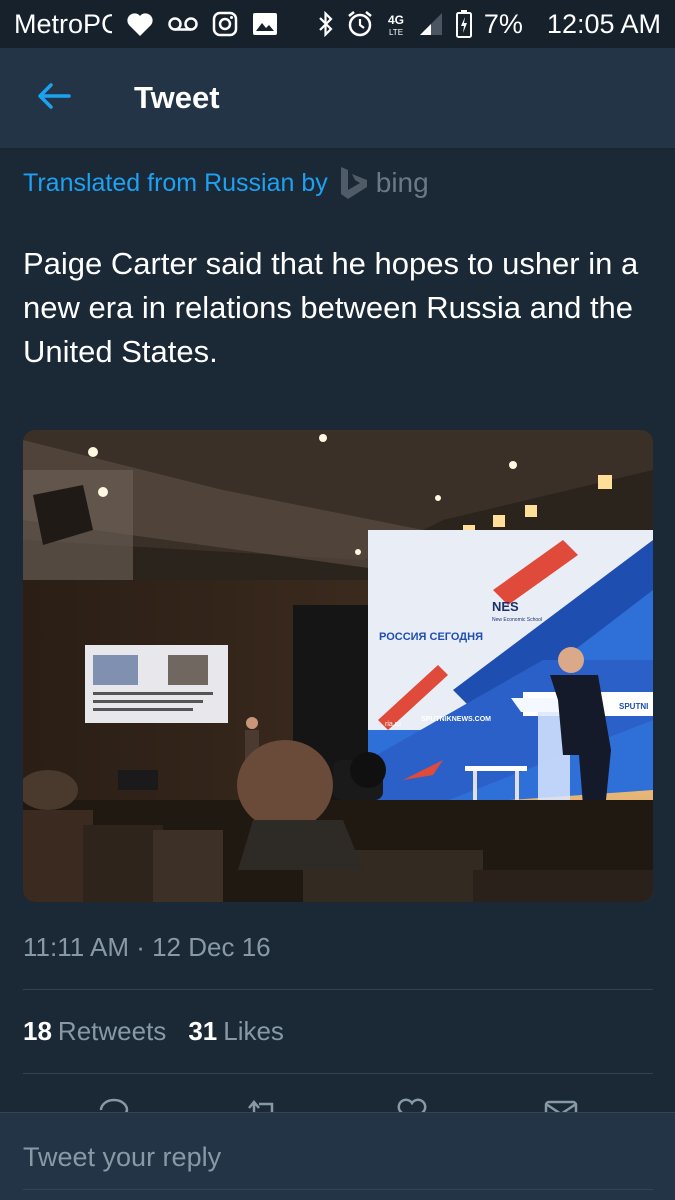 Image resolution: width=675 pixels, height=1200 pixels. What do you see at coordinates (456, 719) in the screenshot?
I see `sputnik-url-sign: SPUTNIKNEWS.COM` at bounding box center [456, 719].